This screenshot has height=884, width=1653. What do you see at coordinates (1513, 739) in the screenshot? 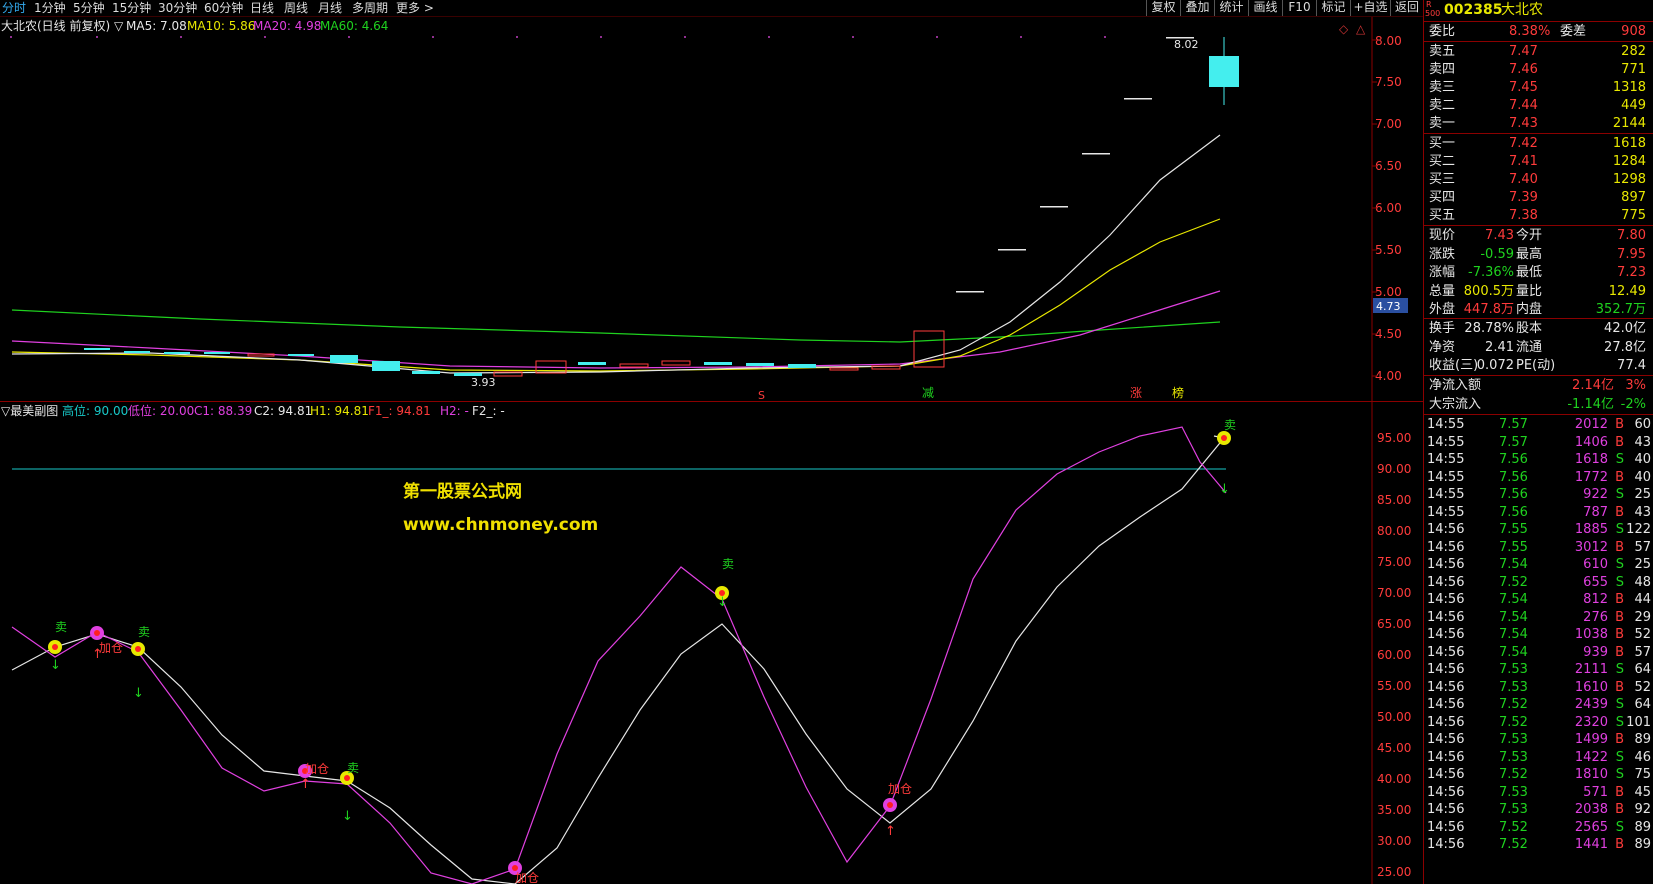
I see `tick-price: 7.53` at bounding box center [1513, 739].